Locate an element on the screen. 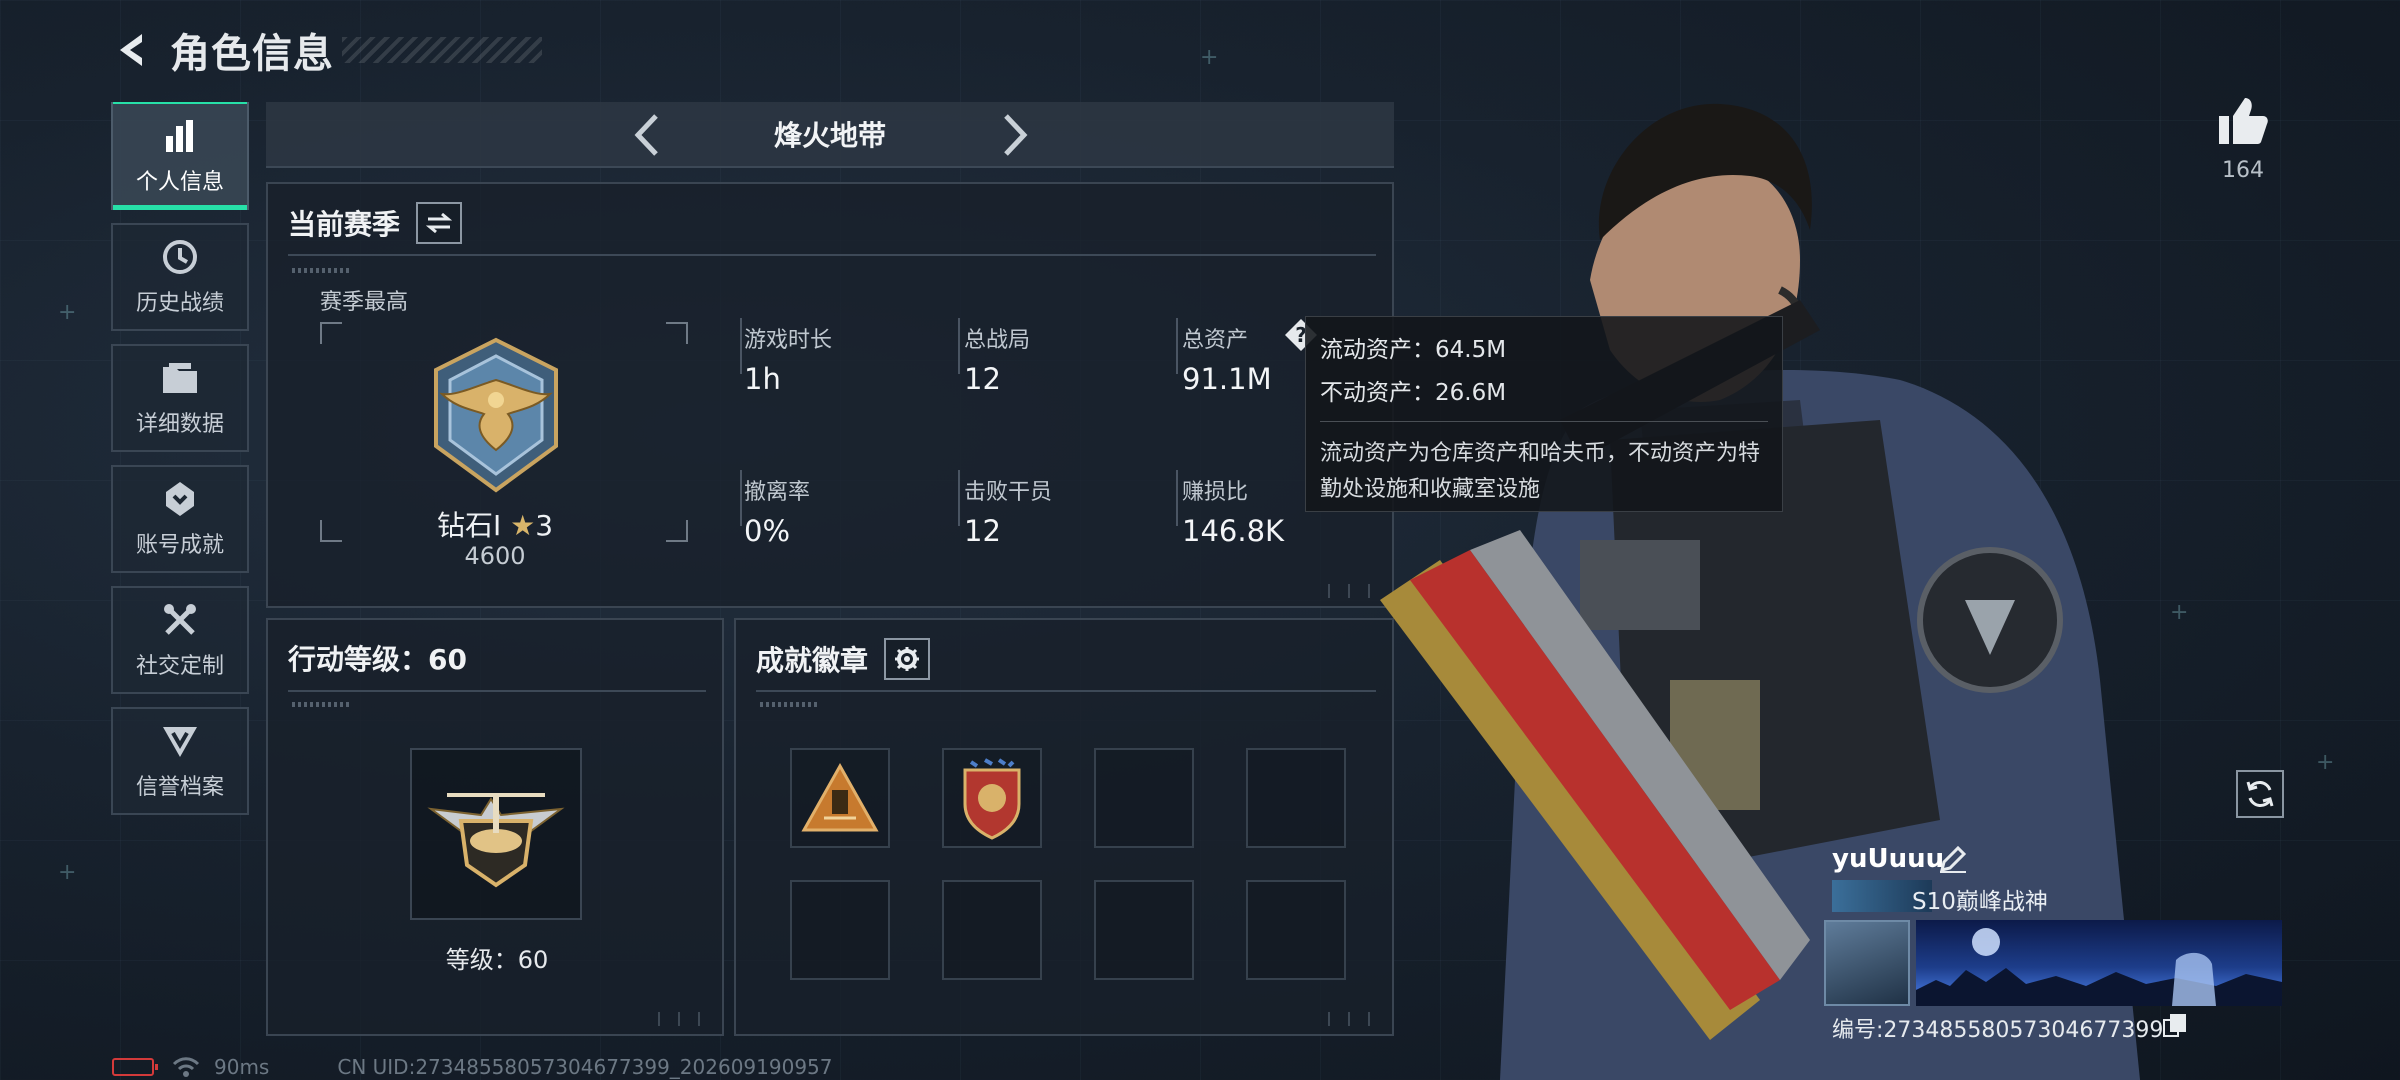 The height and width of the screenshot is (1080, 2400). tooltip-liquid-assets: 流动资产：64.5M is located at coordinates (1413, 350).